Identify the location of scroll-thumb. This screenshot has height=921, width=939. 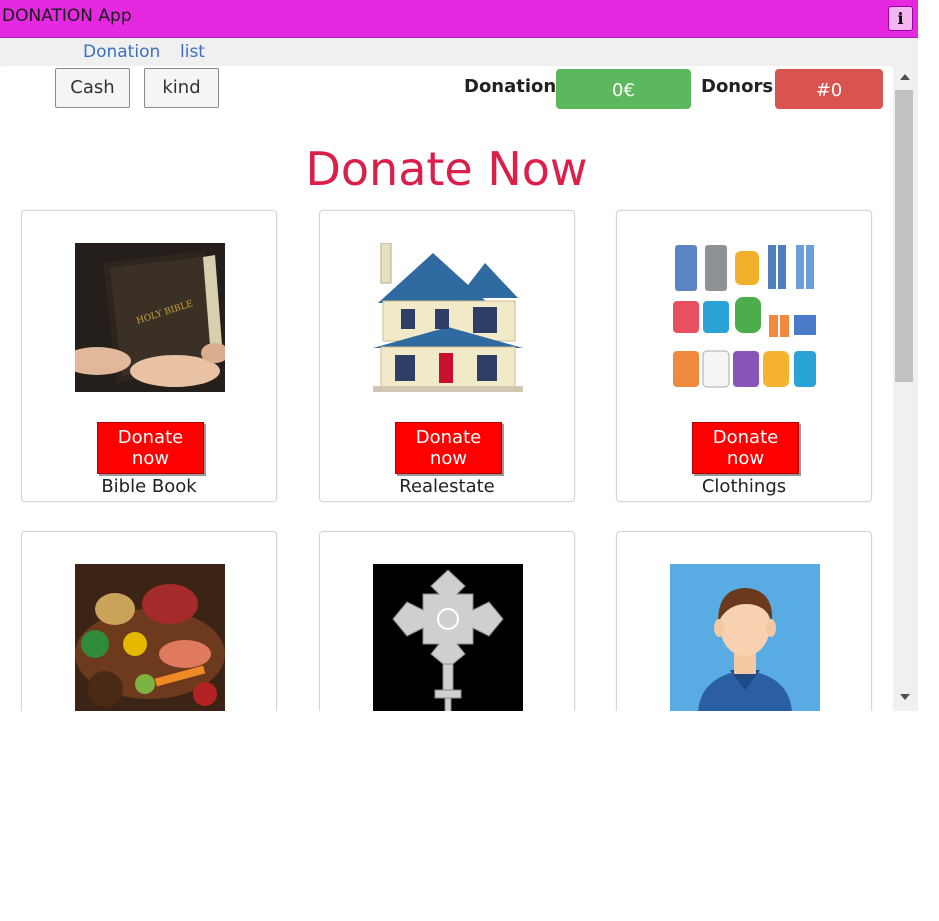
(904, 236).